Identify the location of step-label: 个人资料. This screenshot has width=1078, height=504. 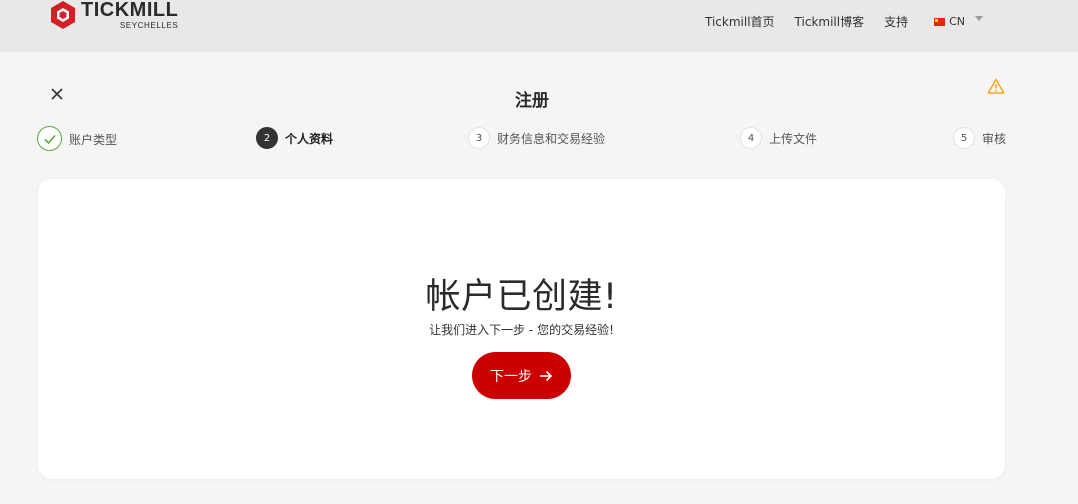
(309, 138).